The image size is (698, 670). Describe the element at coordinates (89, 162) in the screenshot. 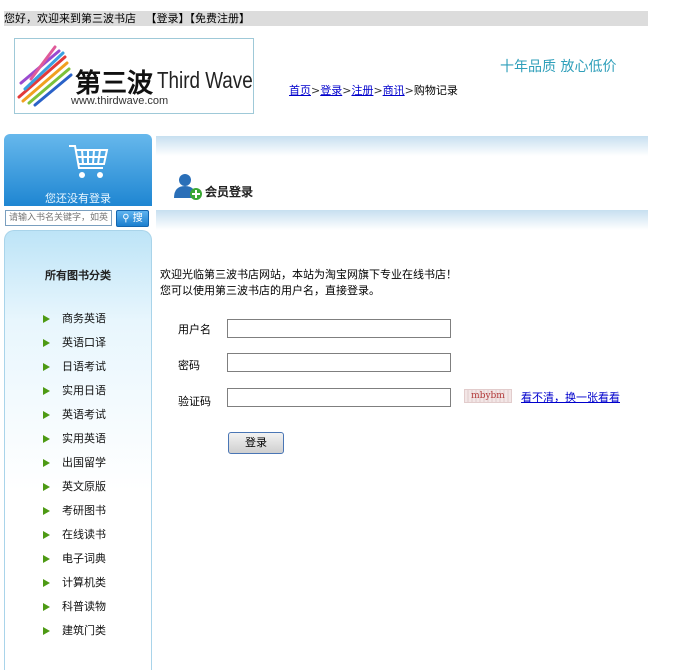

I see `shopping-cart-icon` at that location.